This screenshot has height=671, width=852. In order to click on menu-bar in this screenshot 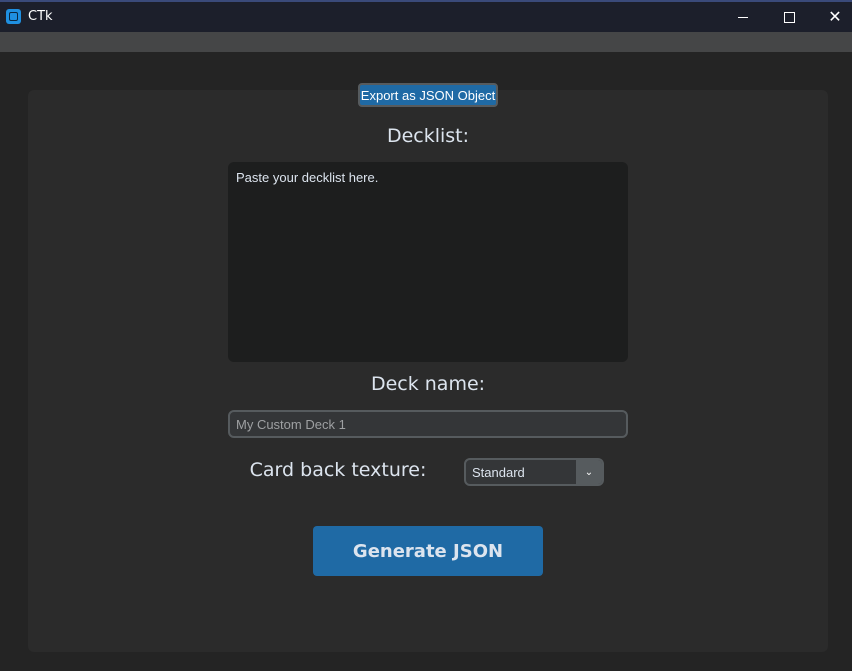, I will do `click(426, 42)`.